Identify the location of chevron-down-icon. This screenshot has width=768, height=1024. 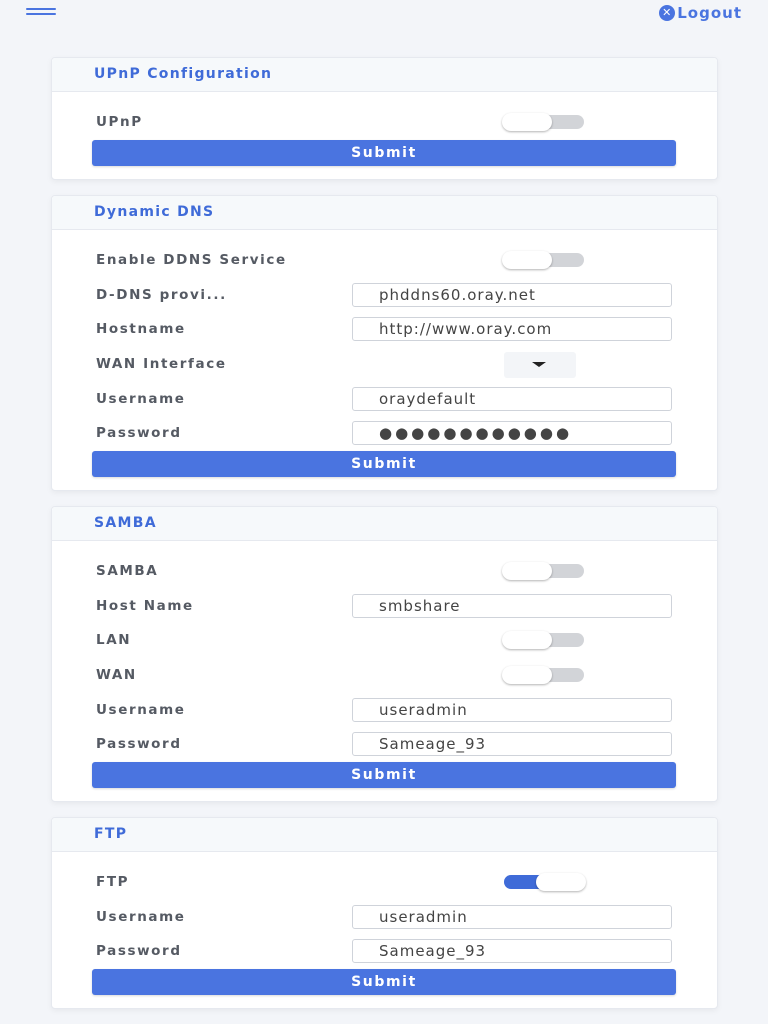
(539, 364).